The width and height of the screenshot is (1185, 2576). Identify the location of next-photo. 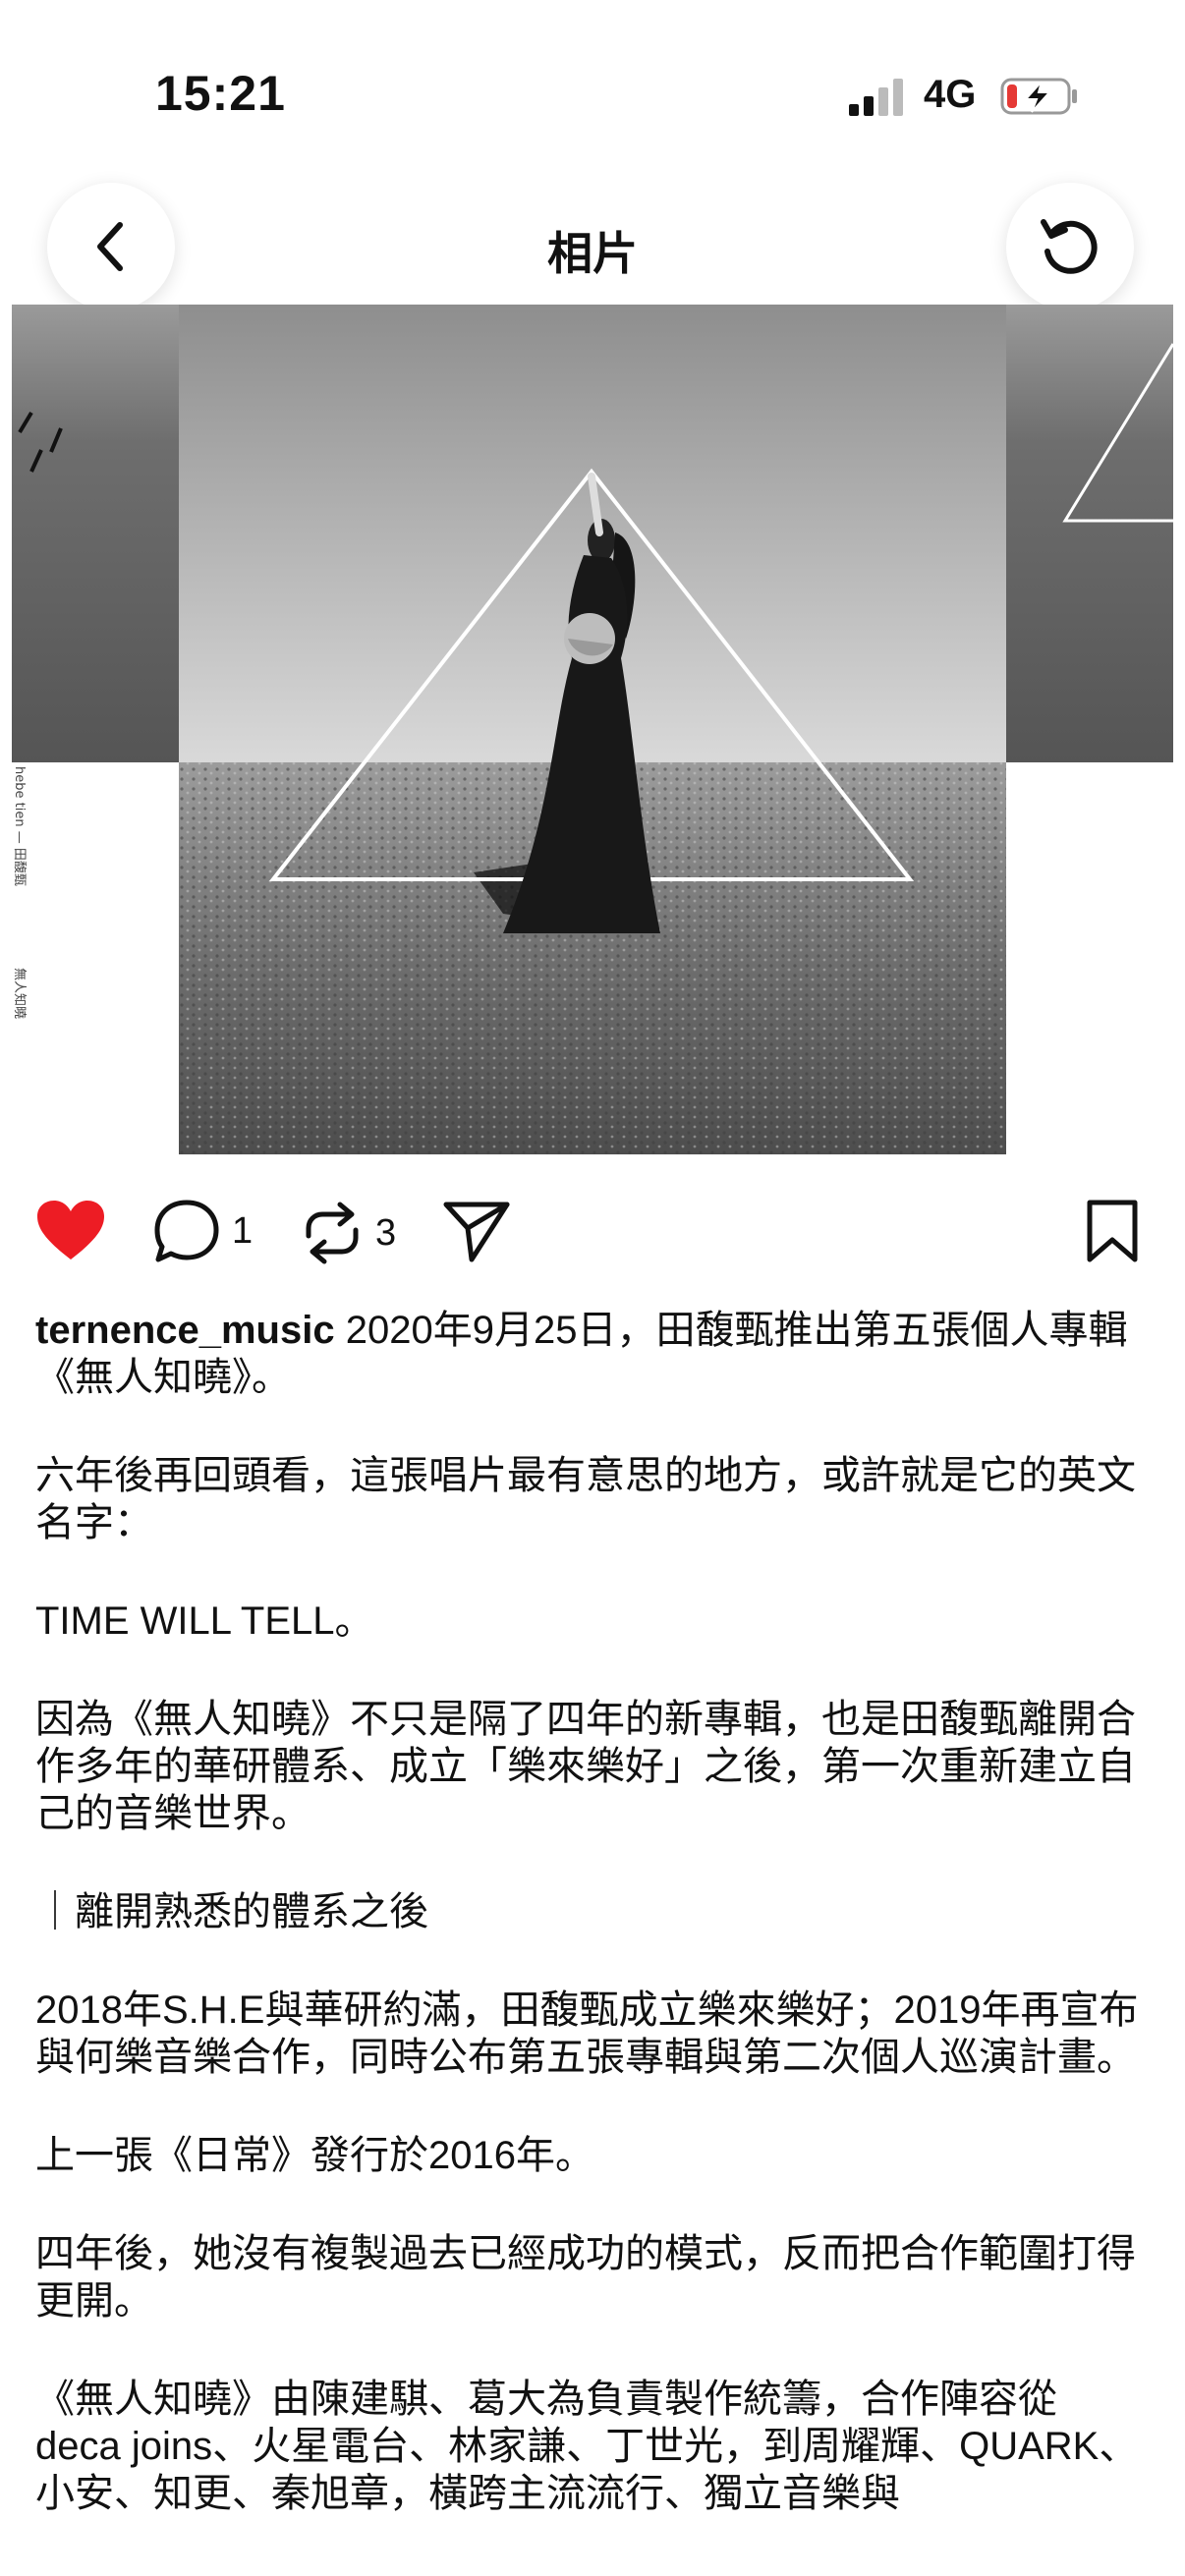
(1091, 533).